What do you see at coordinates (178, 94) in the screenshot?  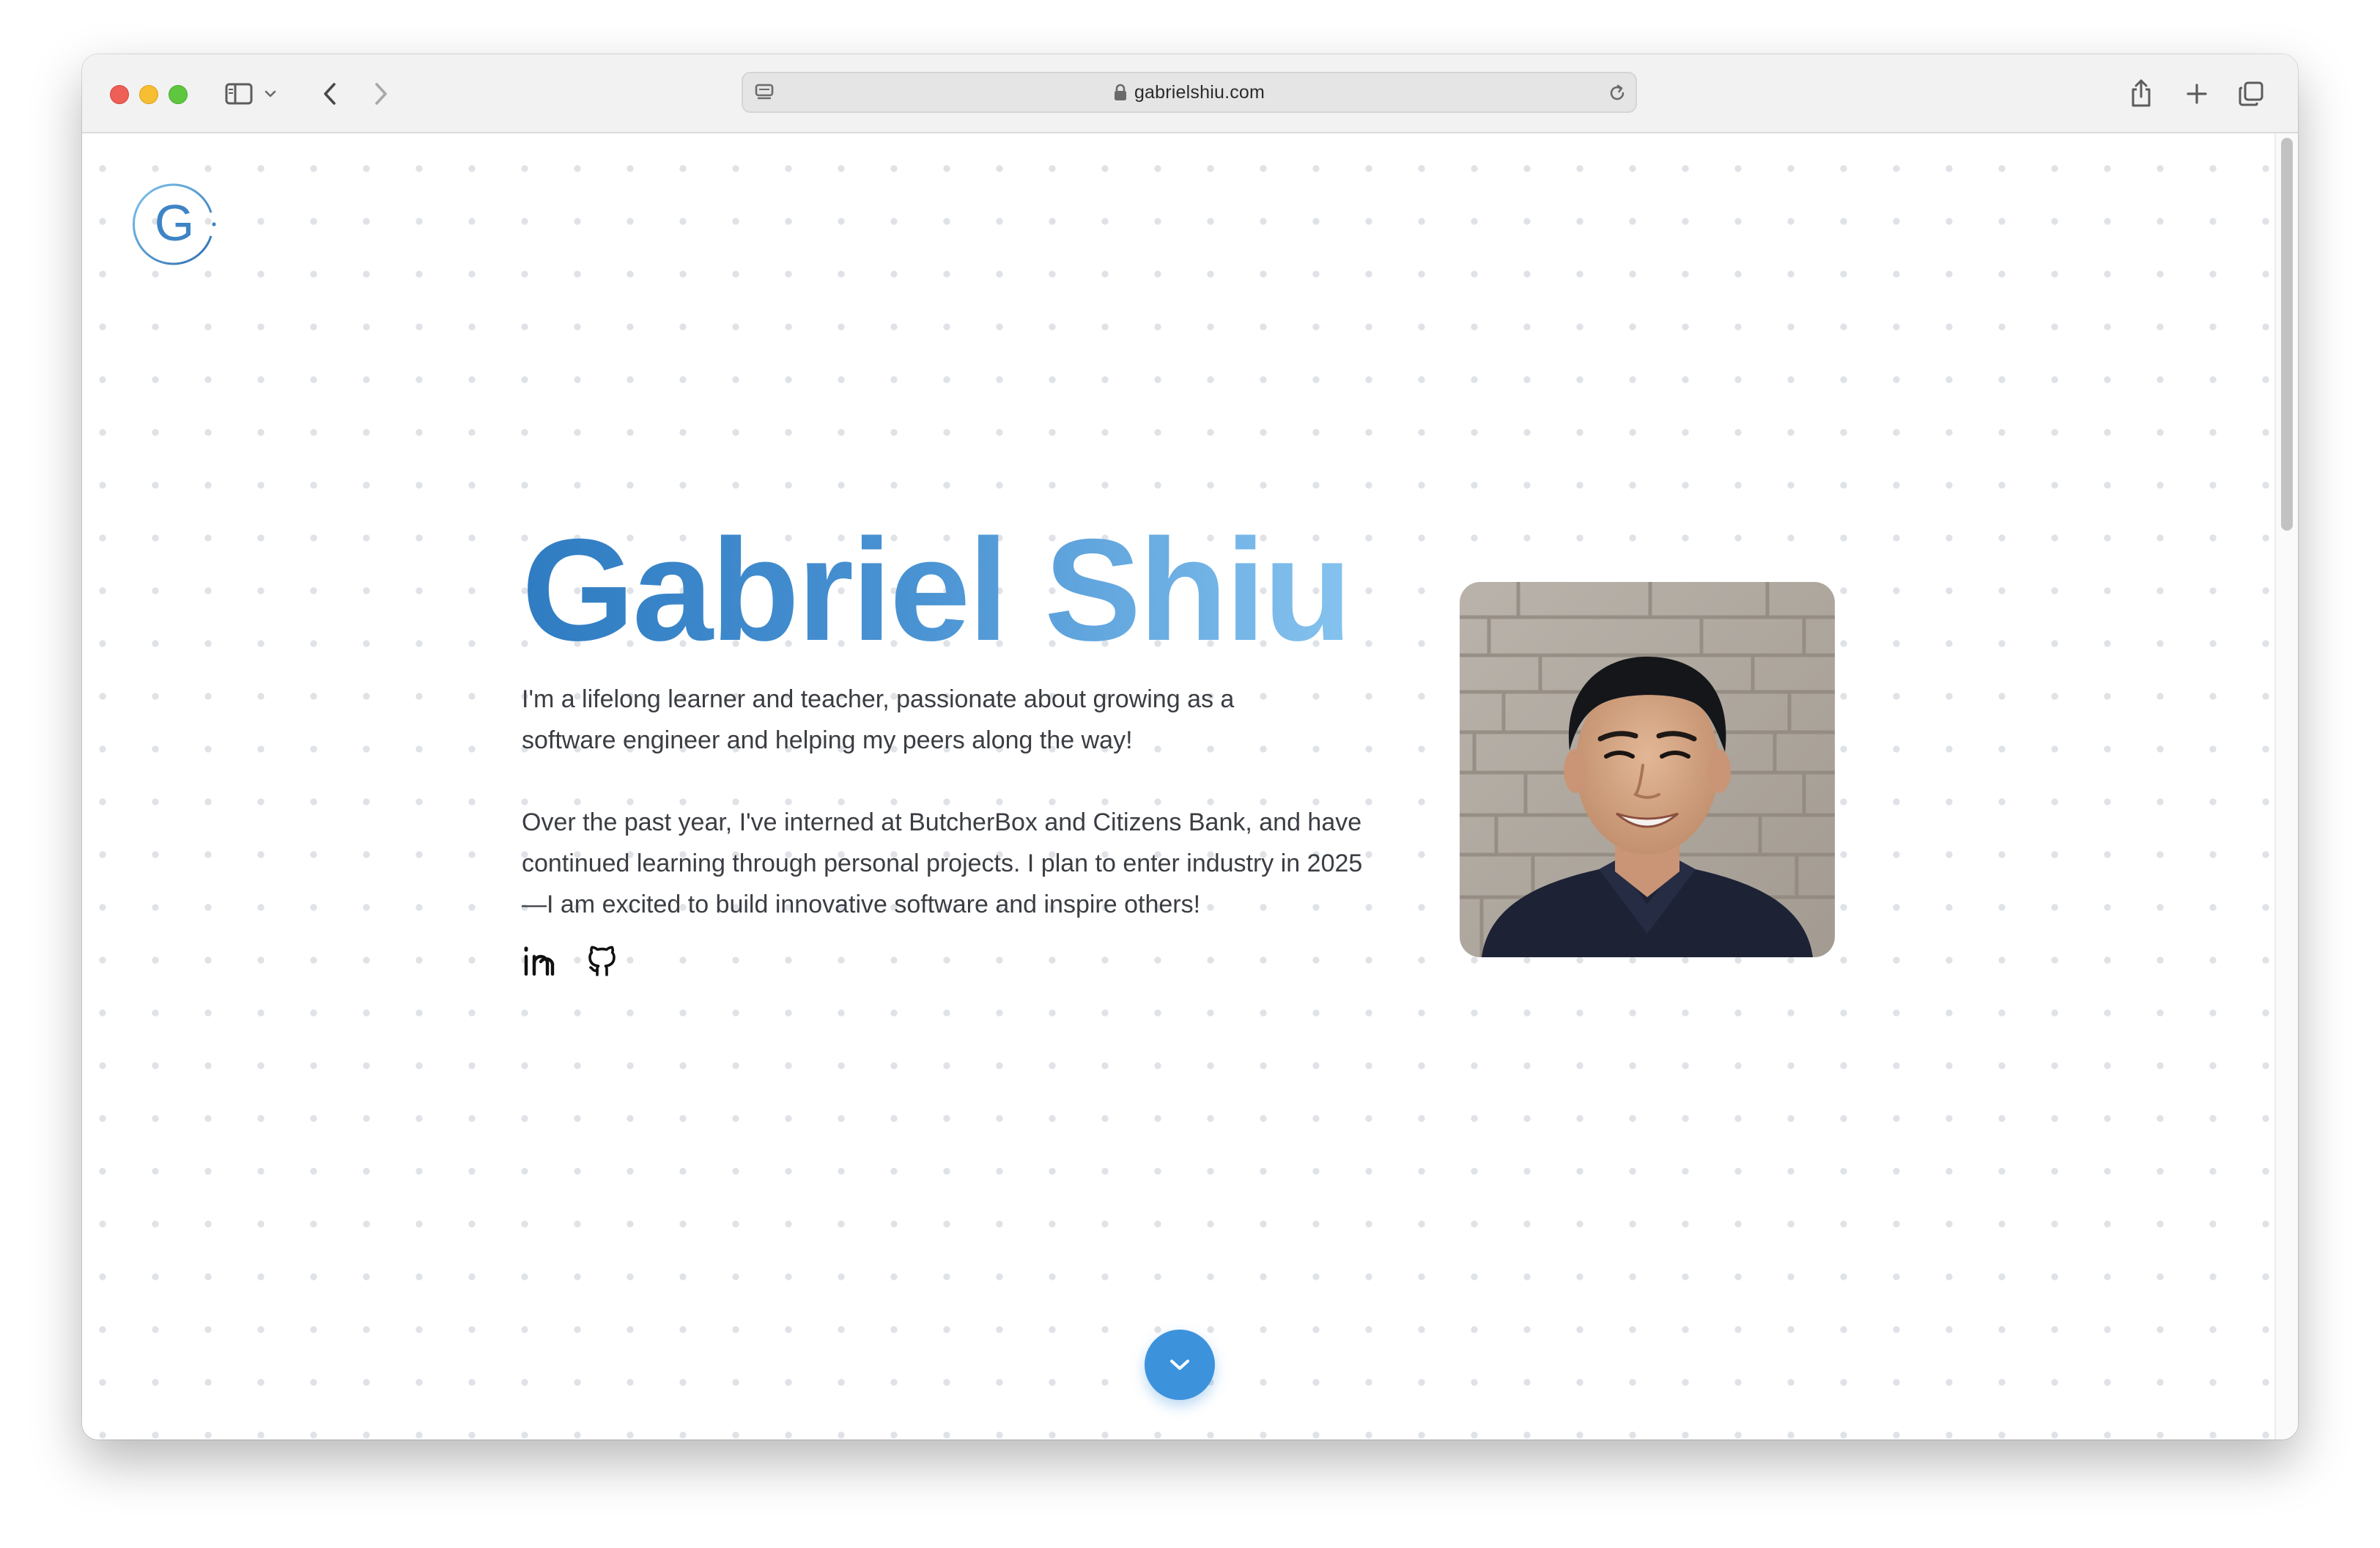 I see `zoom-window-button` at bounding box center [178, 94].